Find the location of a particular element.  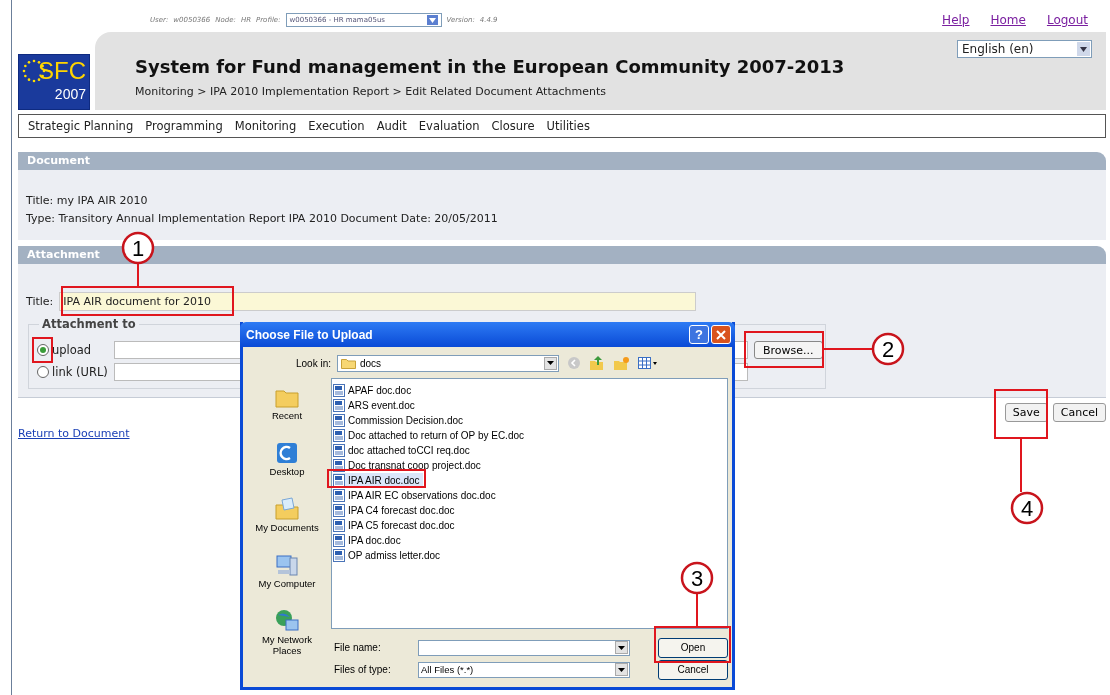

callout-number: 3 is located at coordinates (697, 578).